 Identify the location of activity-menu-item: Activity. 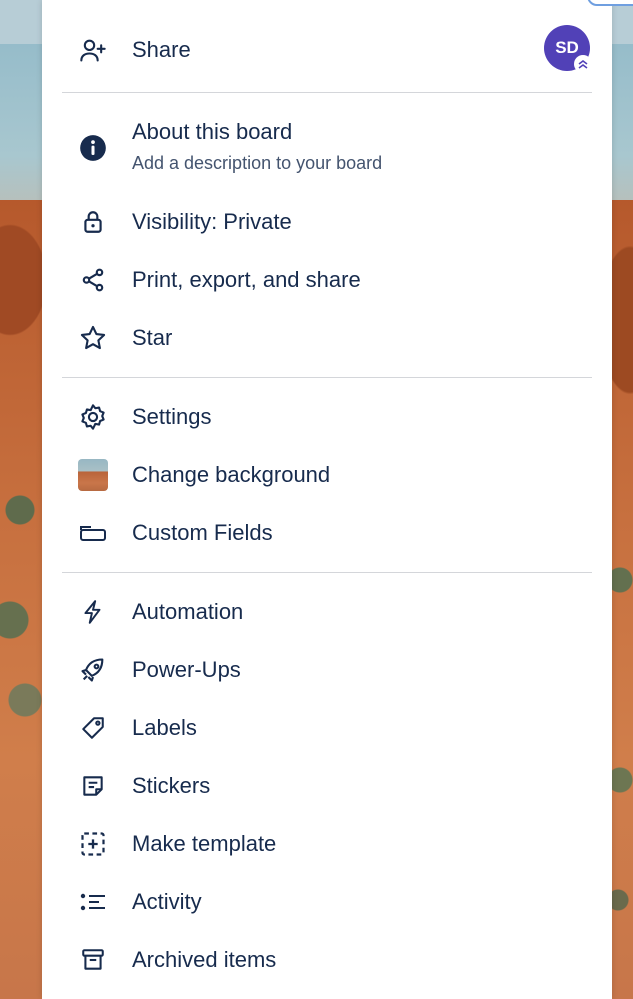
(327, 902).